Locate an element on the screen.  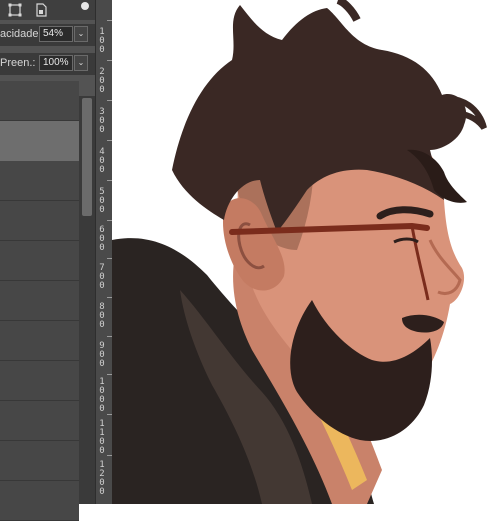
fill-row: Preen.: 100% ⌄ is located at coordinates (47, 64).